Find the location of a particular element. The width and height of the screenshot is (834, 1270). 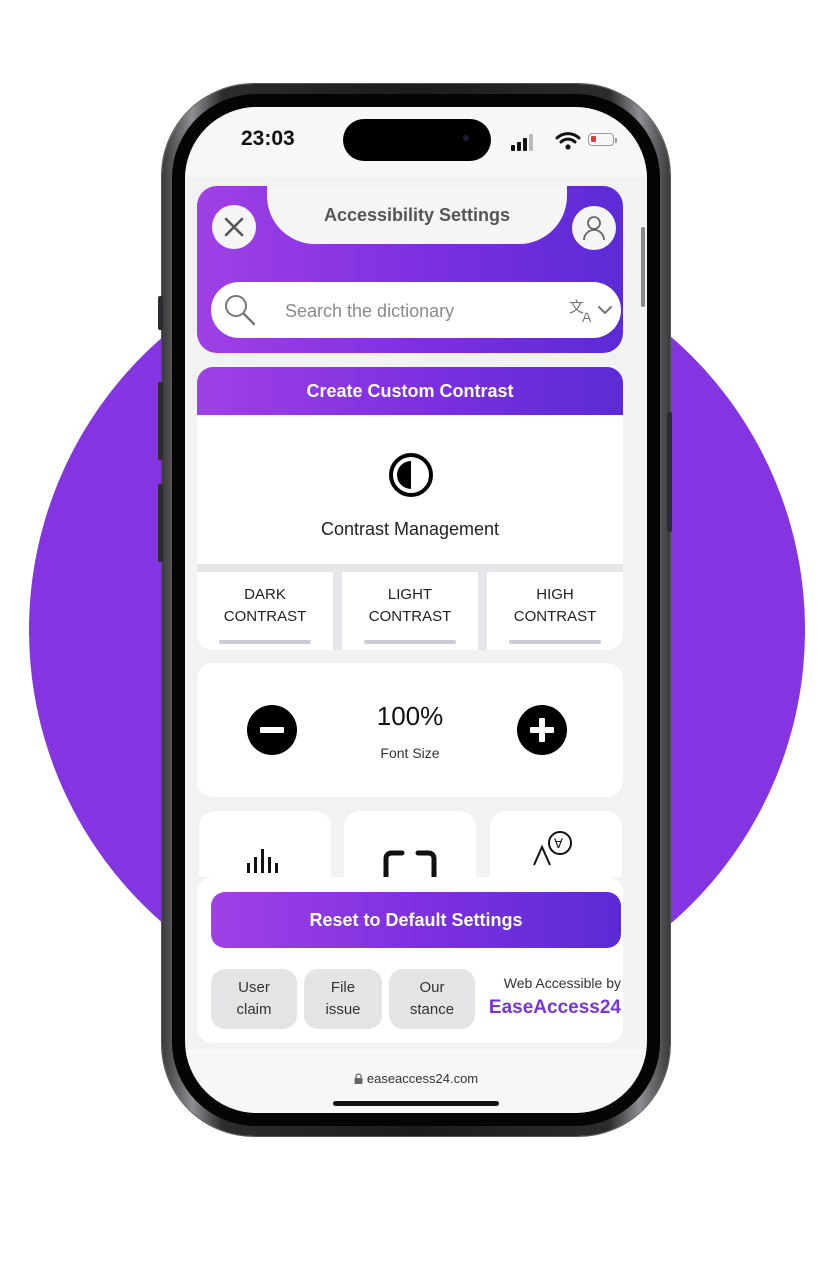

browser-url-bar: easeaccess24.com is located at coordinates (416, 1081).